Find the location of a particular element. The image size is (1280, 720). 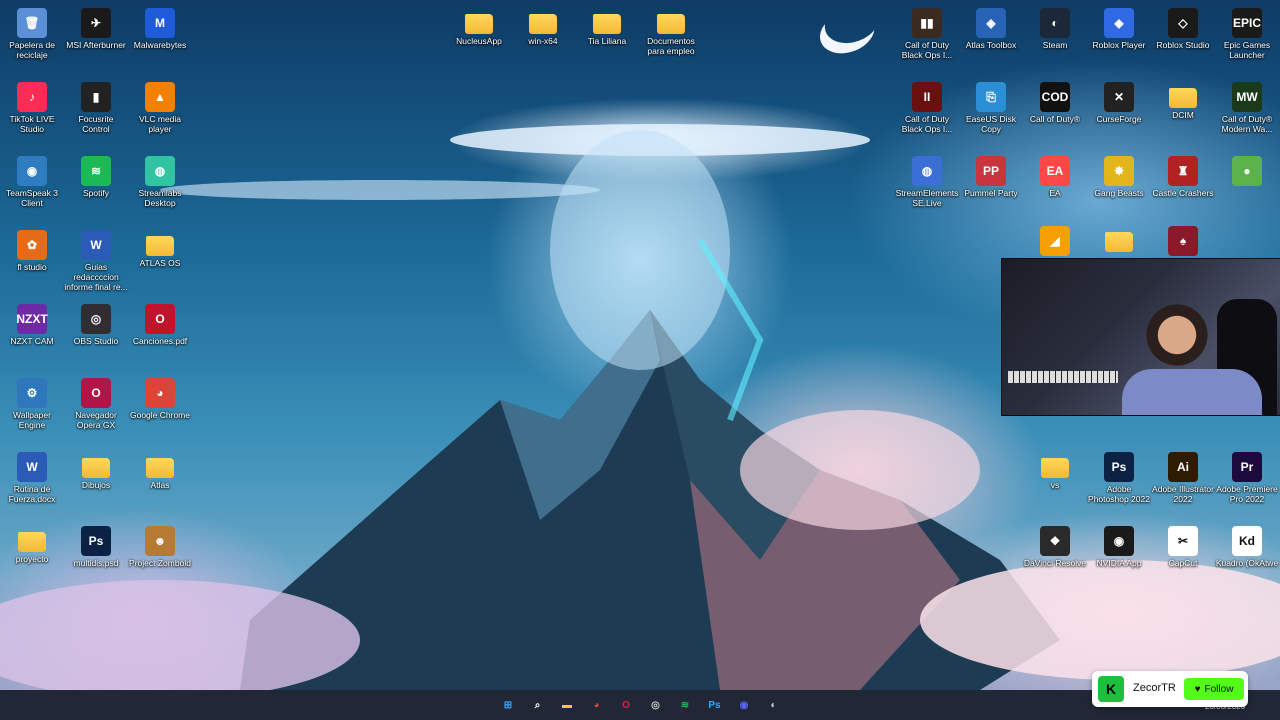

castle-crashers-icon: ♜ is located at coordinates (1183, 171).